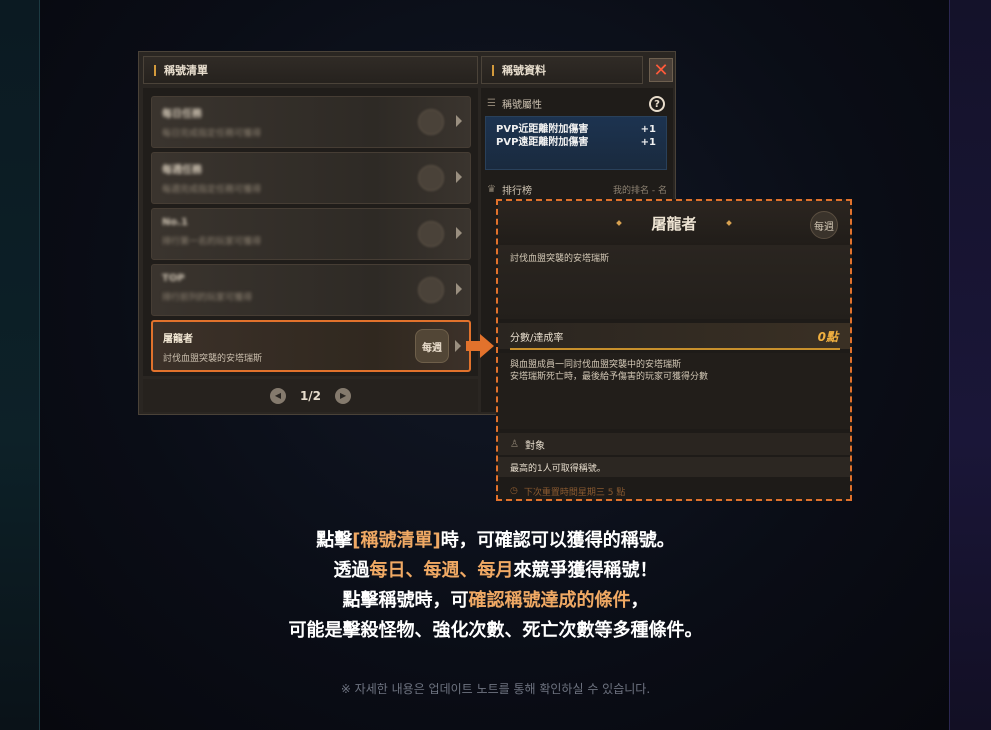  What do you see at coordinates (524, 70) in the screenshot?
I see `title-info-heading: 稱號資料` at bounding box center [524, 70].